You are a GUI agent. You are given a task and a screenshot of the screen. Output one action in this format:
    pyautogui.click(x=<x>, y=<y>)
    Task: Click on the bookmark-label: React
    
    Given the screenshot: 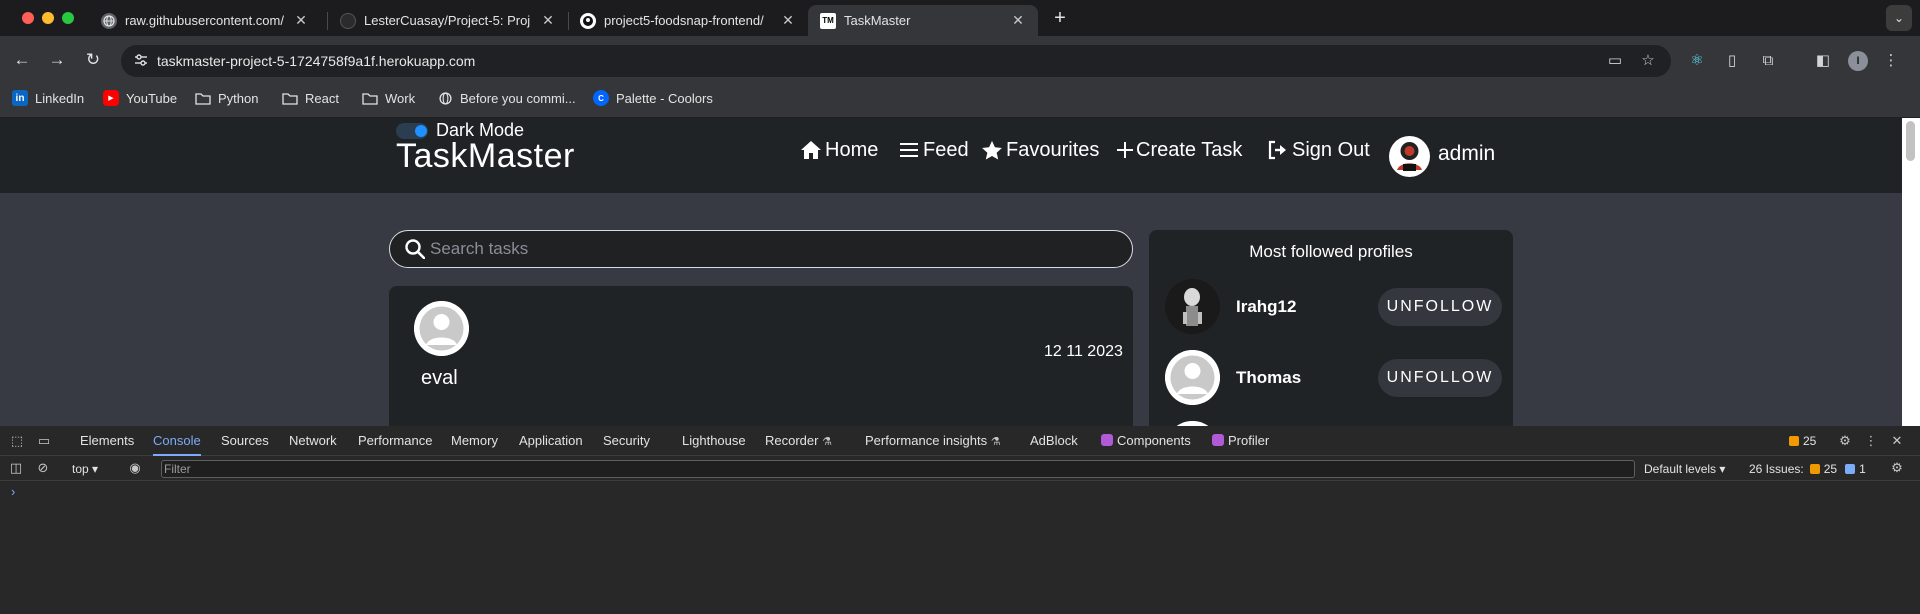 What is the action you would take?
    pyautogui.click(x=322, y=98)
    